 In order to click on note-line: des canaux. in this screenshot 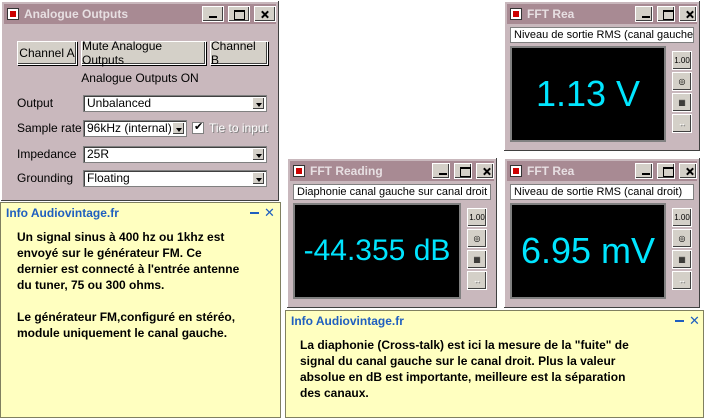, I will do `click(334, 393)`.